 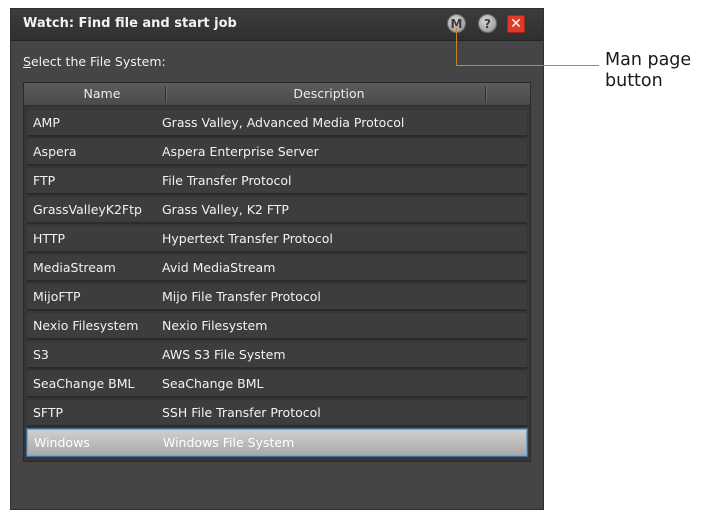 What do you see at coordinates (277, 268) in the screenshot?
I see `table-row: MediaStream Avid MediaStream` at bounding box center [277, 268].